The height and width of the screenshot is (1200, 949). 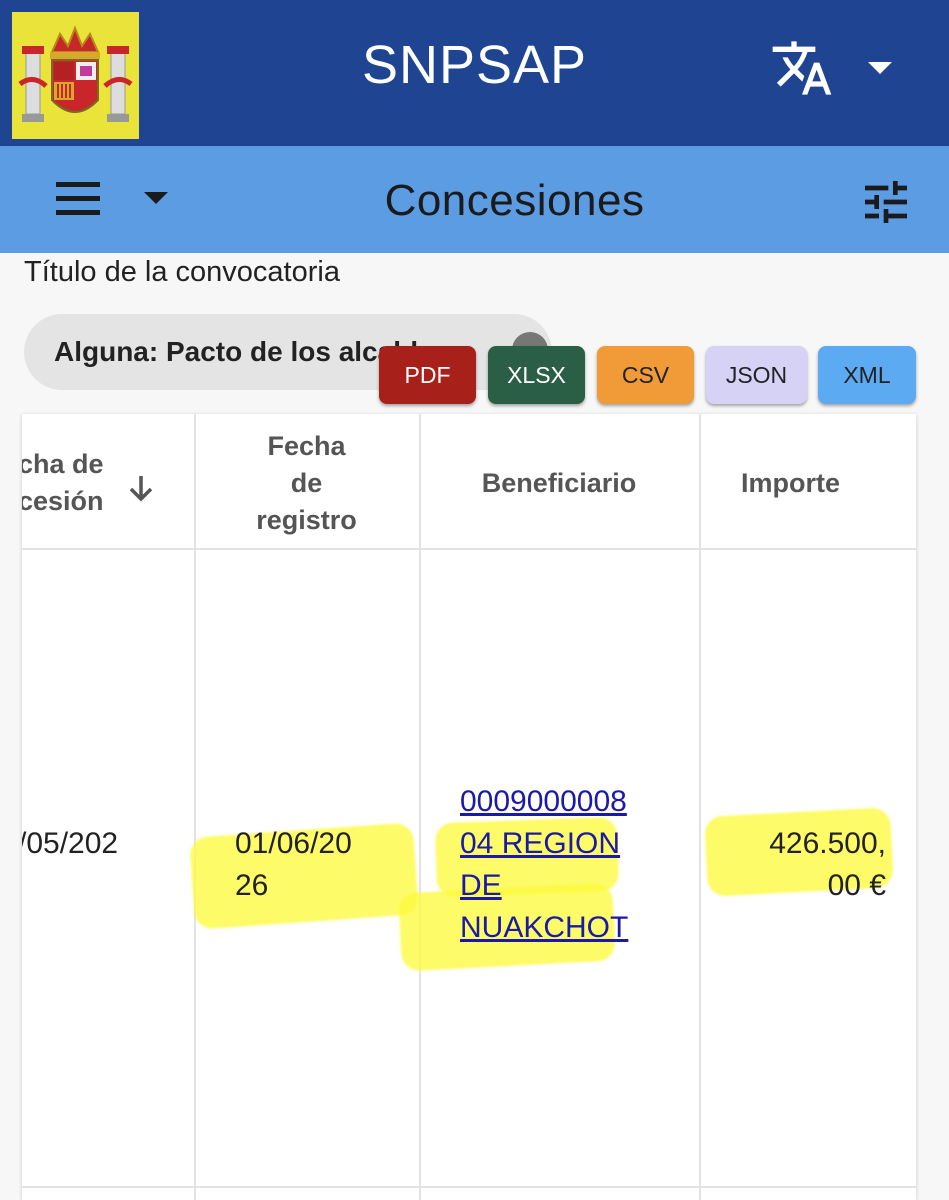 I want to click on column-header-line: Fecha, so click(x=306, y=446).